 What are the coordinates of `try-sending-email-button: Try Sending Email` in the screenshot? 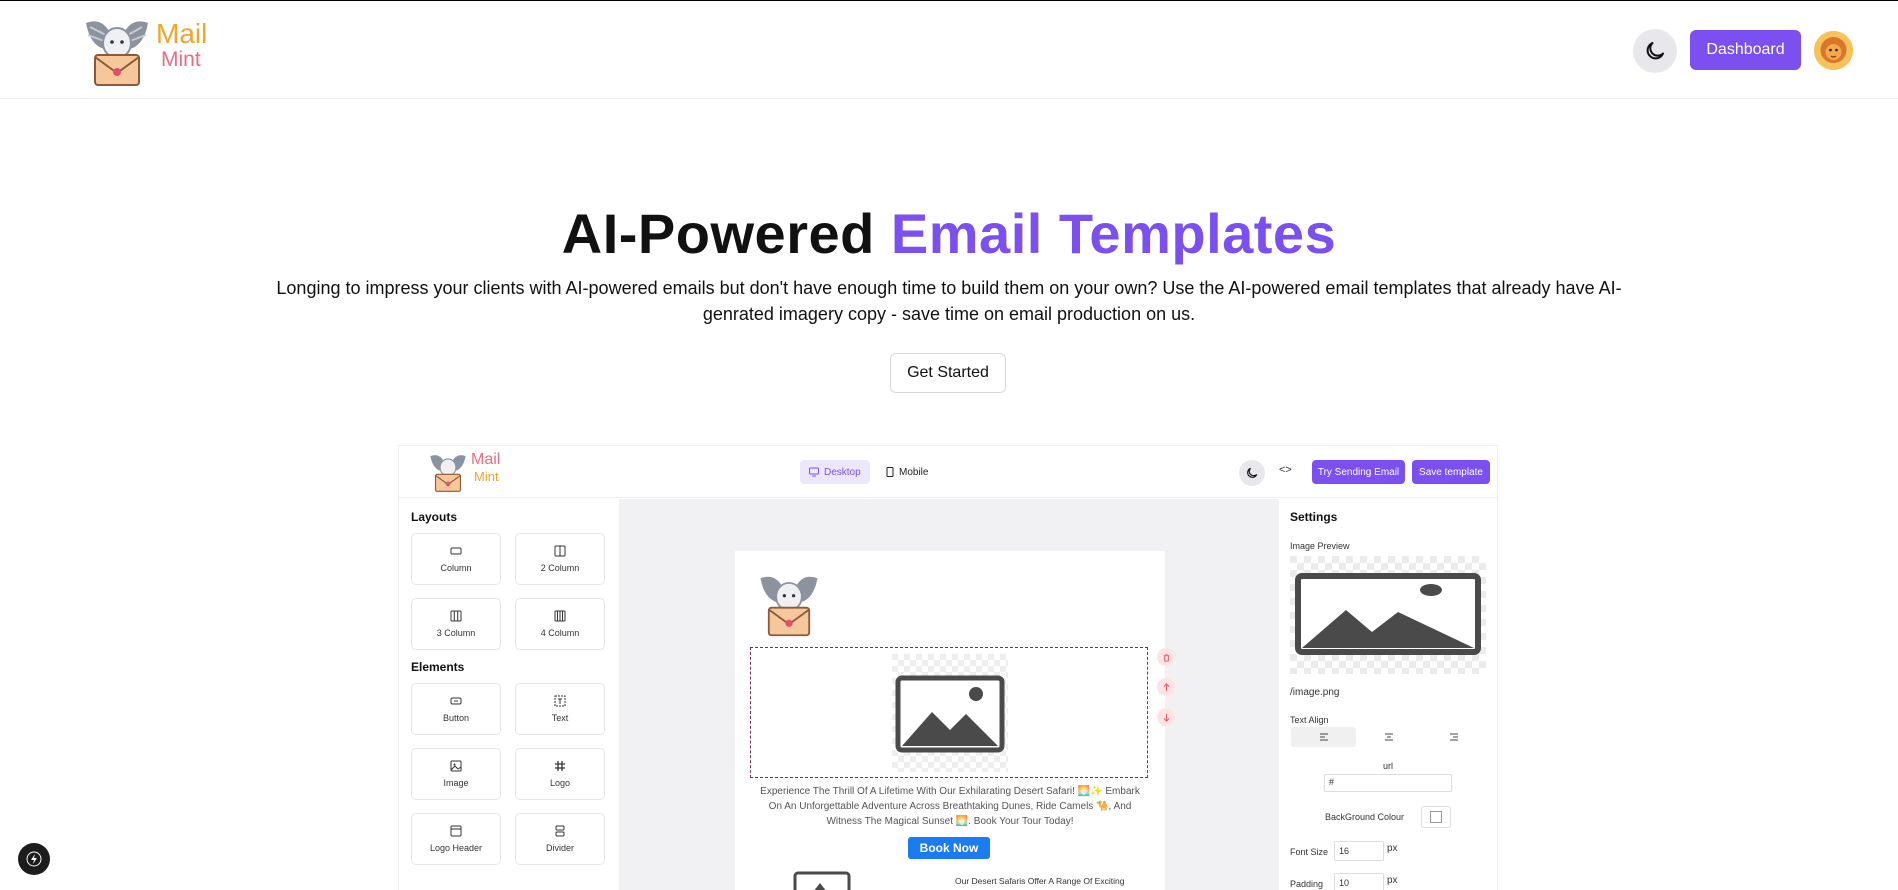 It's located at (1358, 472).